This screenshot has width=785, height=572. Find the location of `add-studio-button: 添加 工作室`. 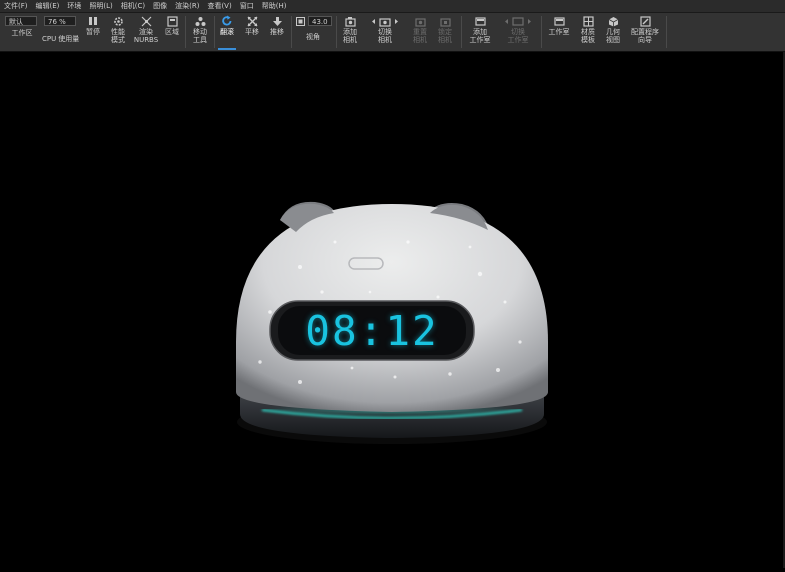

add-studio-button: 添加 工作室 is located at coordinates (480, 32).